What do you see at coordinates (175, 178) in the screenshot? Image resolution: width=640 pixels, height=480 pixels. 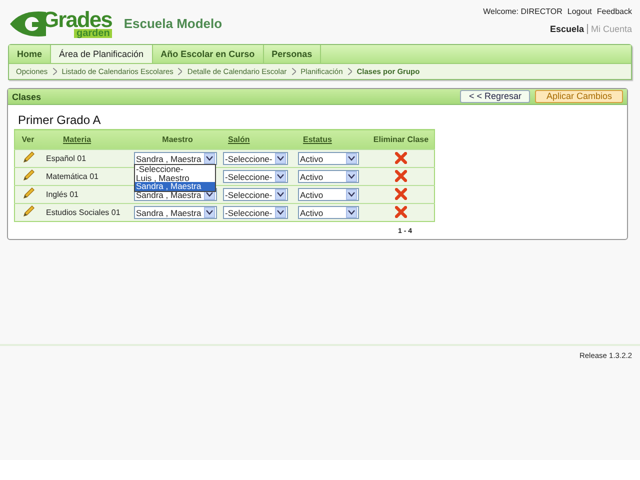 I see `dropdown-option: Luis , Maestro` at bounding box center [175, 178].